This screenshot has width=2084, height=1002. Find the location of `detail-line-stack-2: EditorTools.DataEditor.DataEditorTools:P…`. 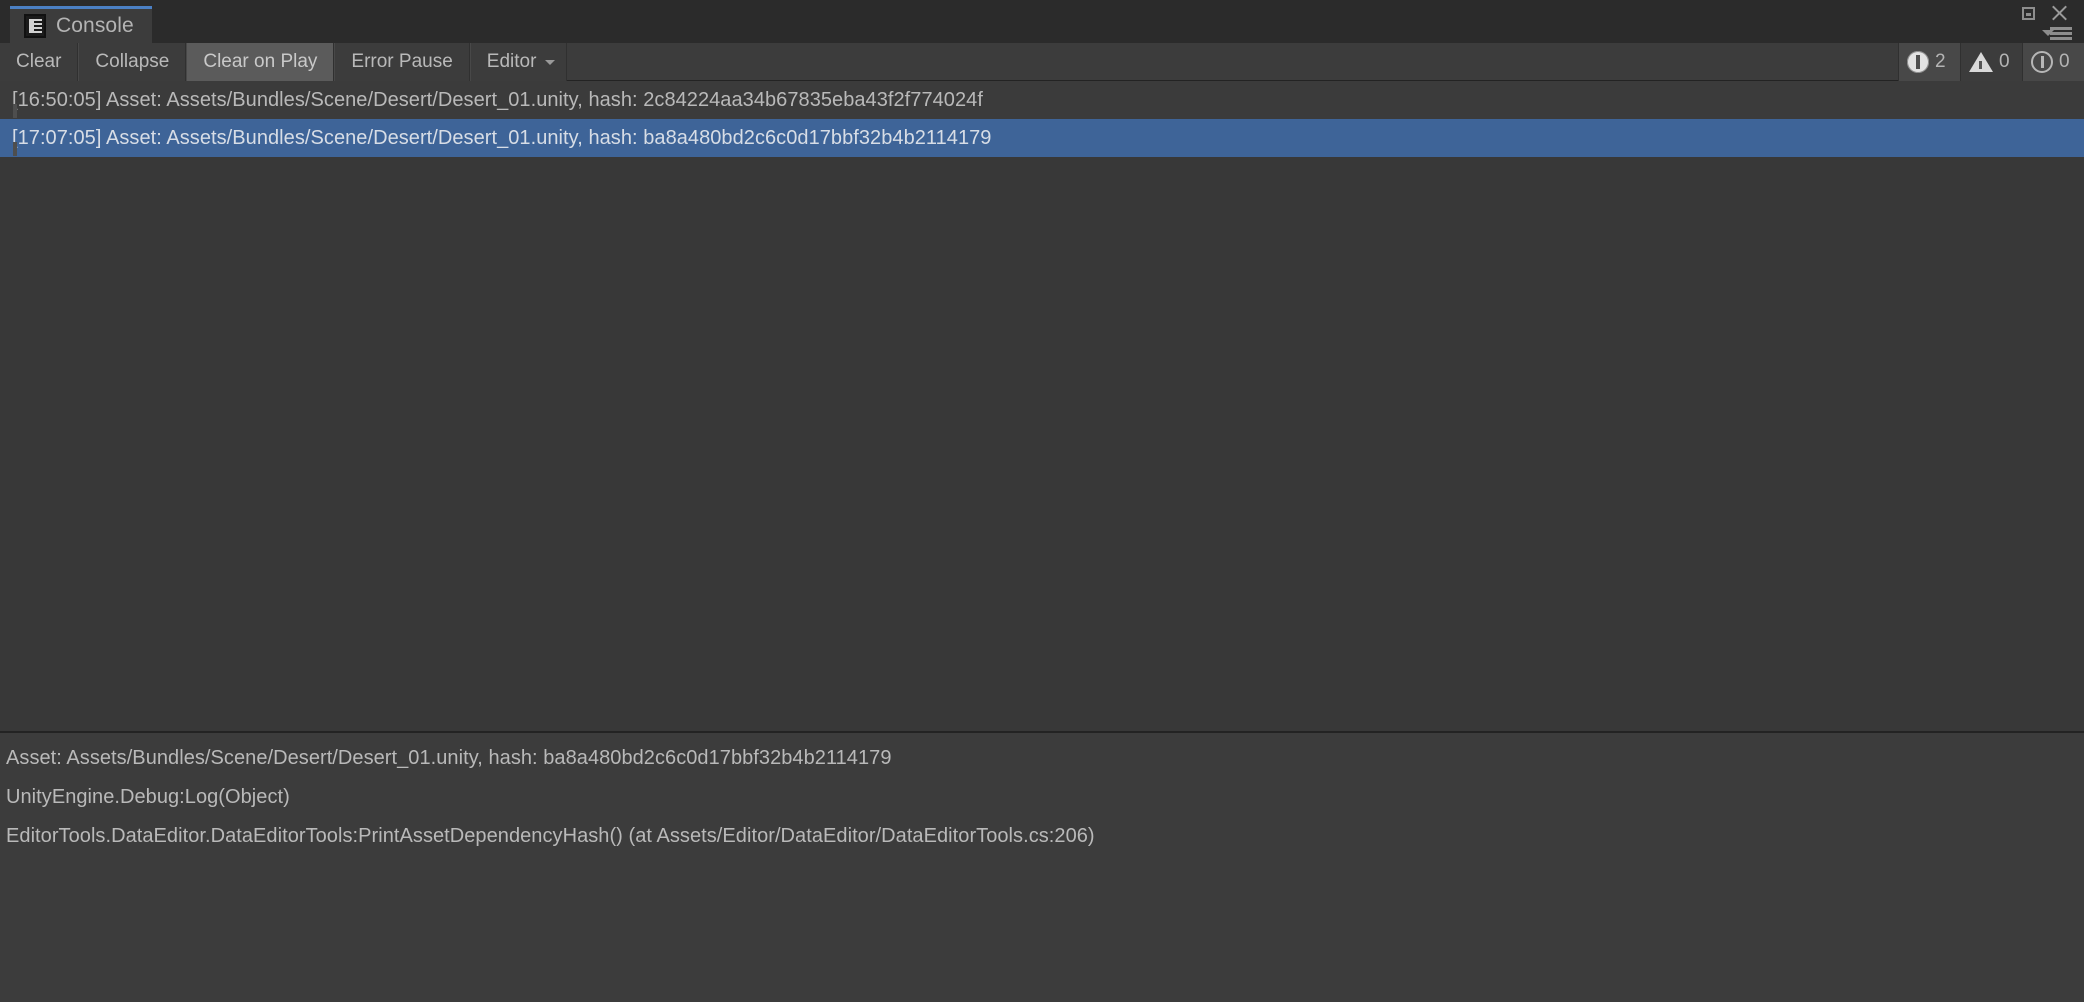

detail-line-stack-2: EditorTools.DataEditor.DataEditorTools:P… is located at coordinates (550, 836).